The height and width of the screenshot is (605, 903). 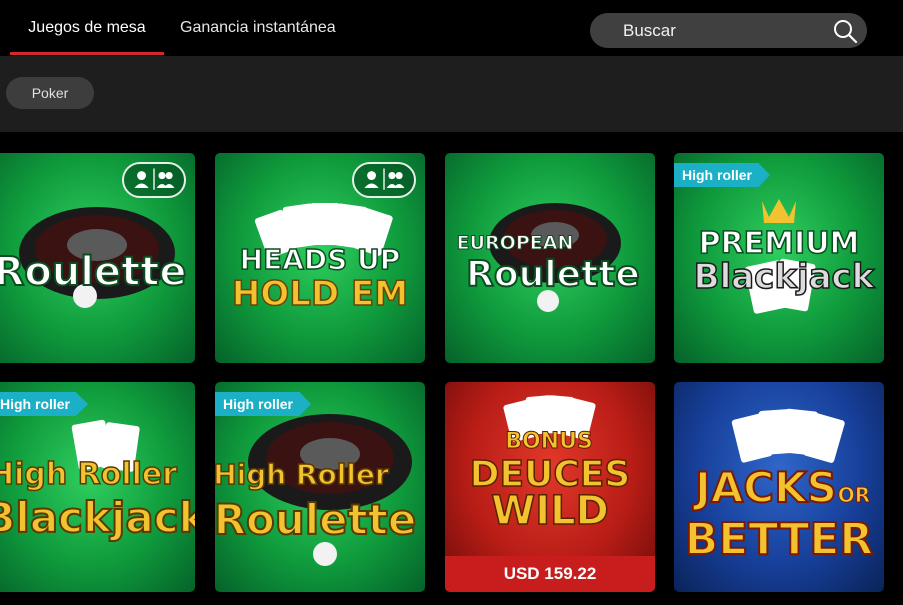 What do you see at coordinates (549, 441) in the screenshot?
I see `game-title-line-1: BONUS` at bounding box center [549, 441].